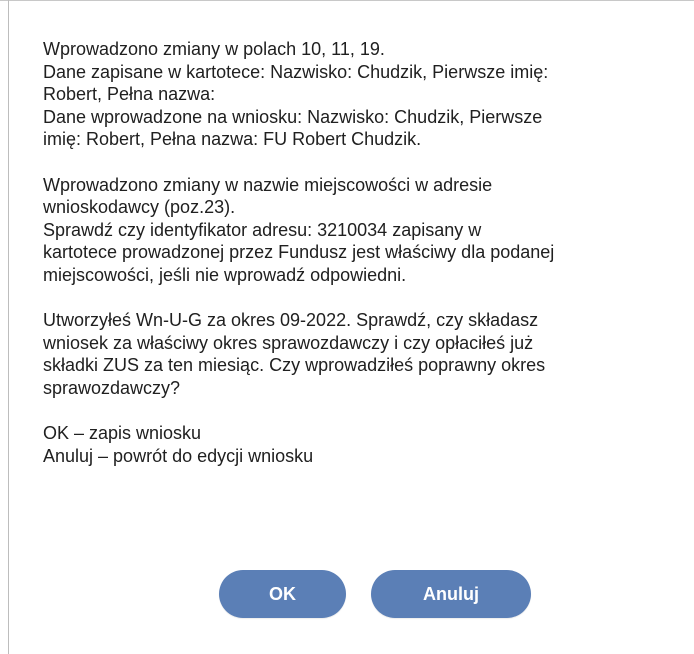  Describe the element at coordinates (282, 594) in the screenshot. I see `ok-button: OK` at that location.